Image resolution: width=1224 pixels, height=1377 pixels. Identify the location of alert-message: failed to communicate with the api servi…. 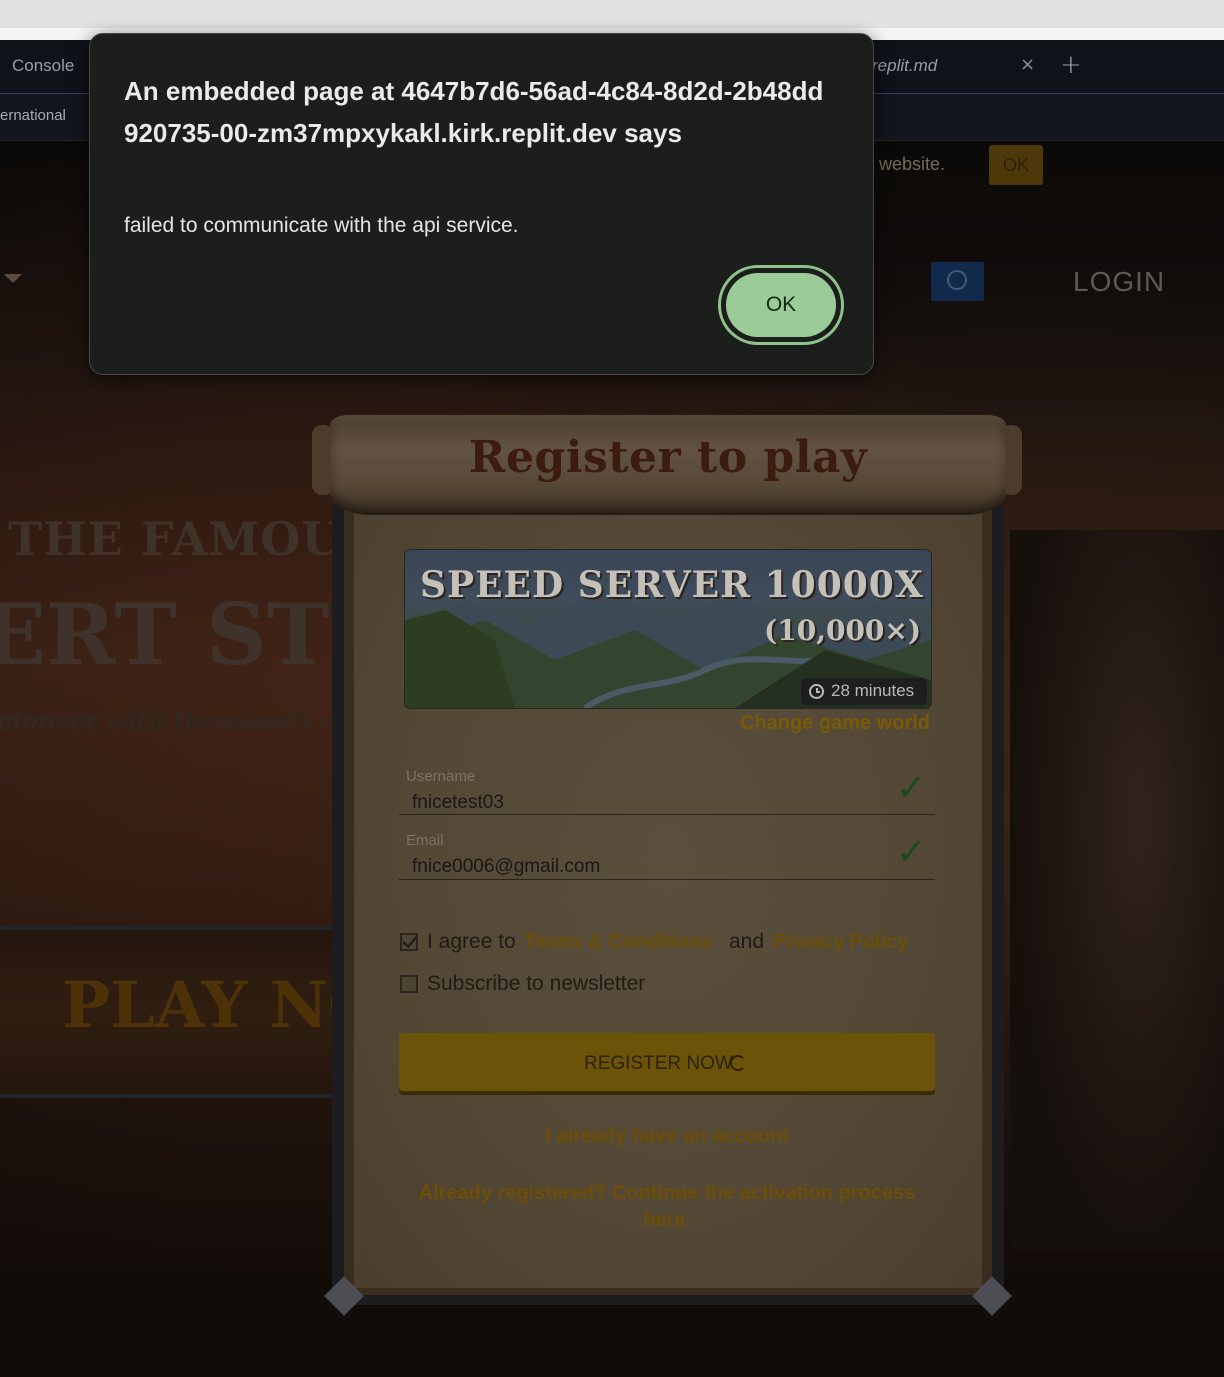
(321, 225).